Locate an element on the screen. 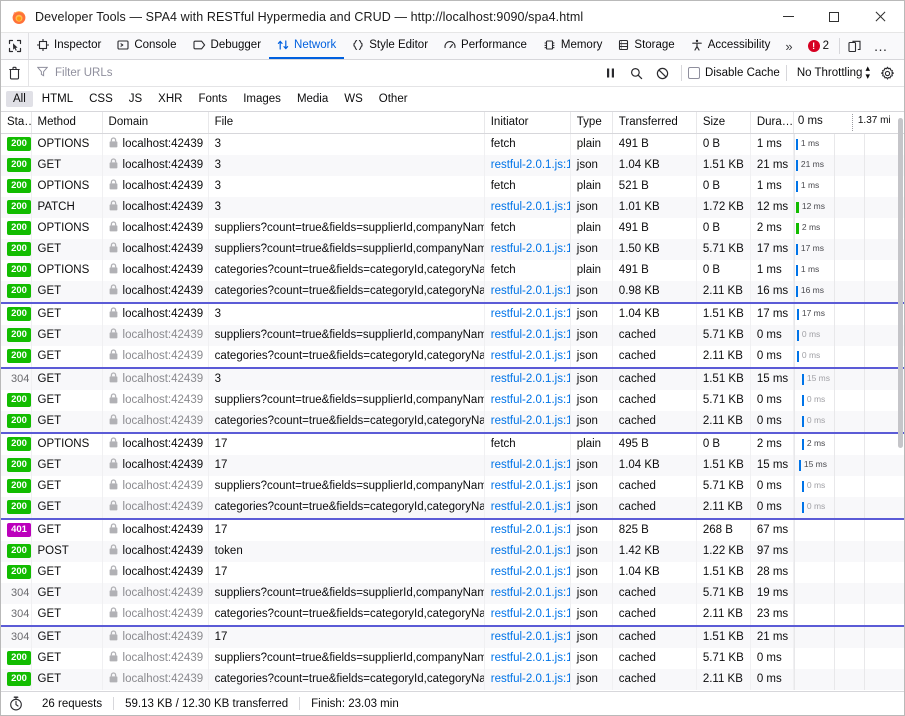 This screenshot has width=905, height=716. column-header-transferred: Transferred is located at coordinates (654, 123).